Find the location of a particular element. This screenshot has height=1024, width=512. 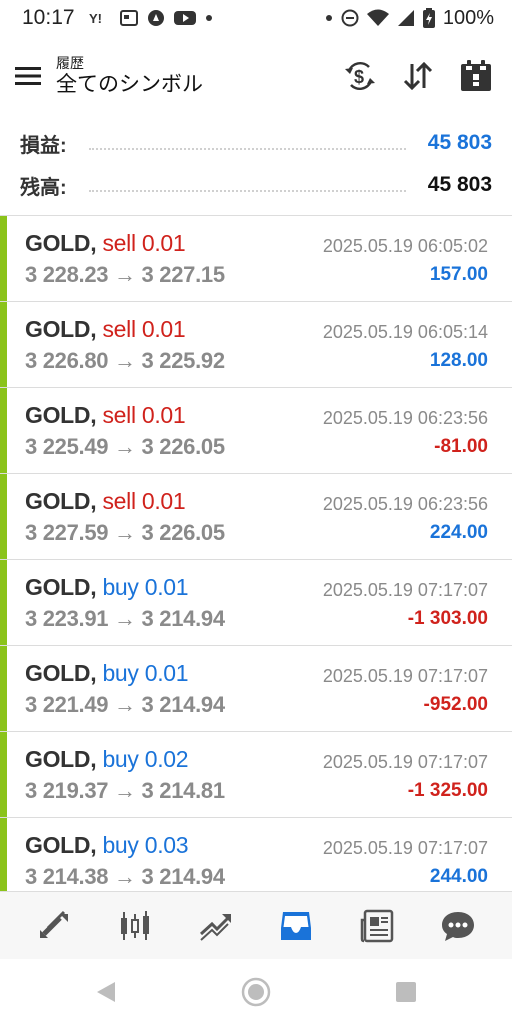

history-icon is located at coordinates (296, 925).